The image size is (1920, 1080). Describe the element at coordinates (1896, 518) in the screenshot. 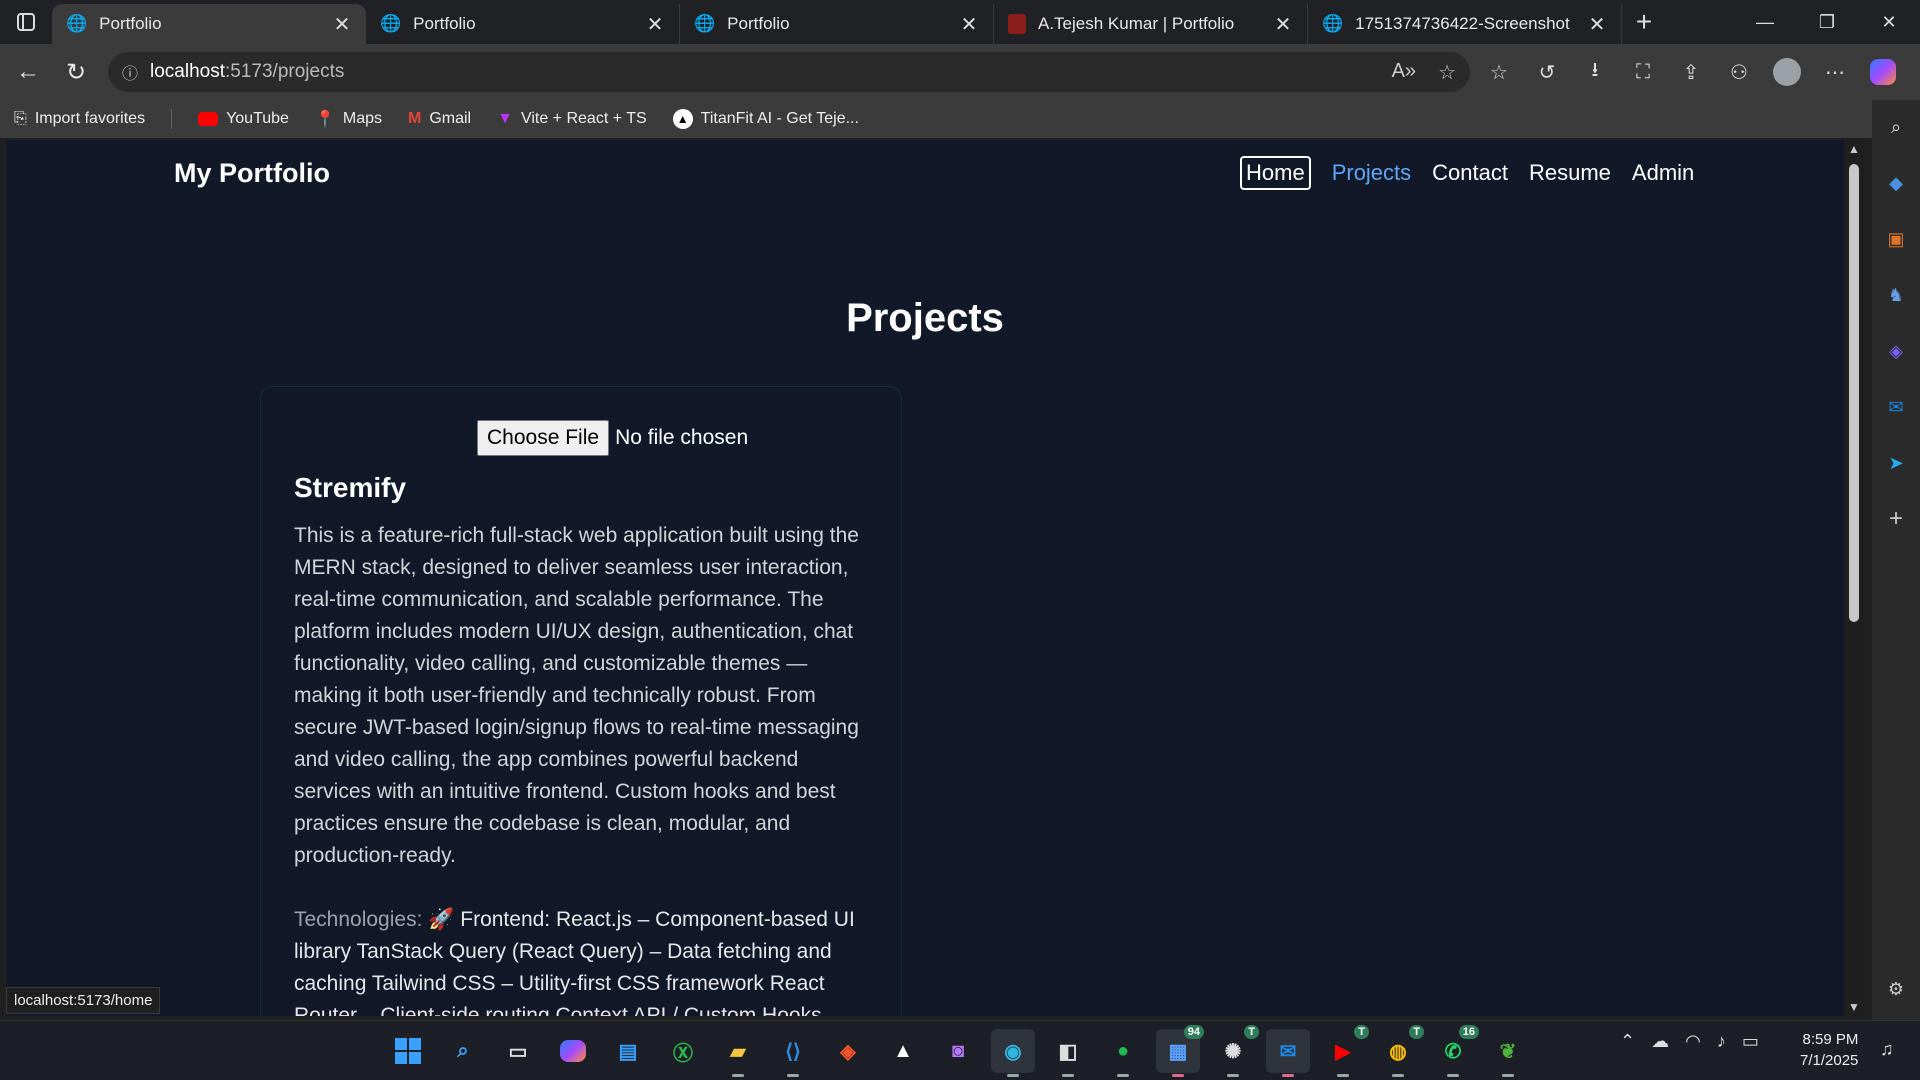

I see `add-sidebar-icon: +` at that location.